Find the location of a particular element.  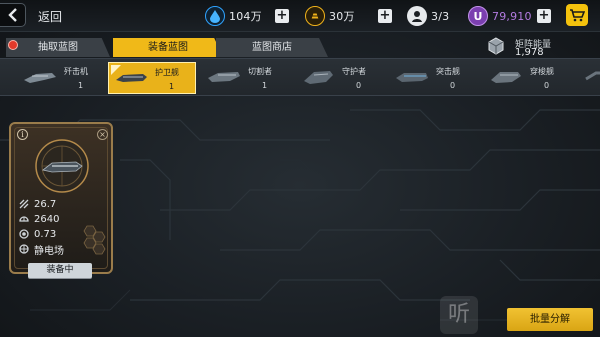

premium-resource: U 79,910 is located at coordinates (500, 16).